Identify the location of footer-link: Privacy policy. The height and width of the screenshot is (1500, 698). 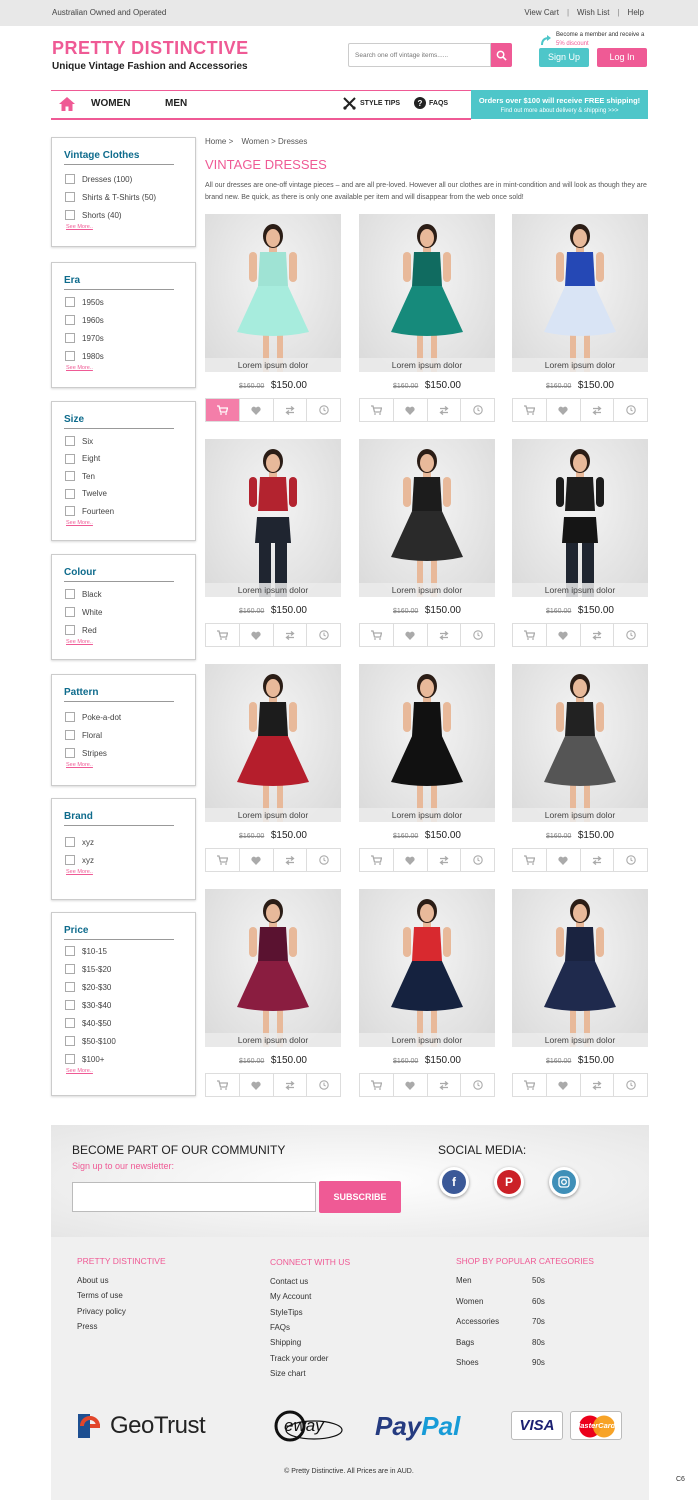
(101, 1311).